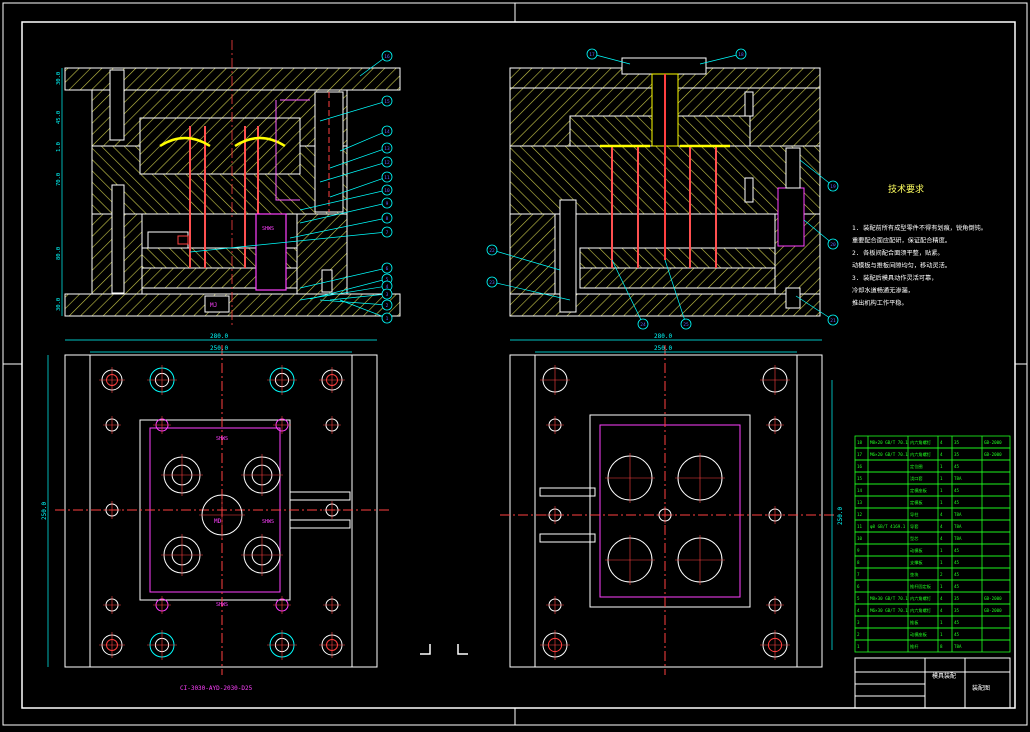 This screenshot has width=1030, height=732. Describe the element at coordinates (921, 586) in the screenshot. I see `bom-cell: 推杆固定板` at that location.